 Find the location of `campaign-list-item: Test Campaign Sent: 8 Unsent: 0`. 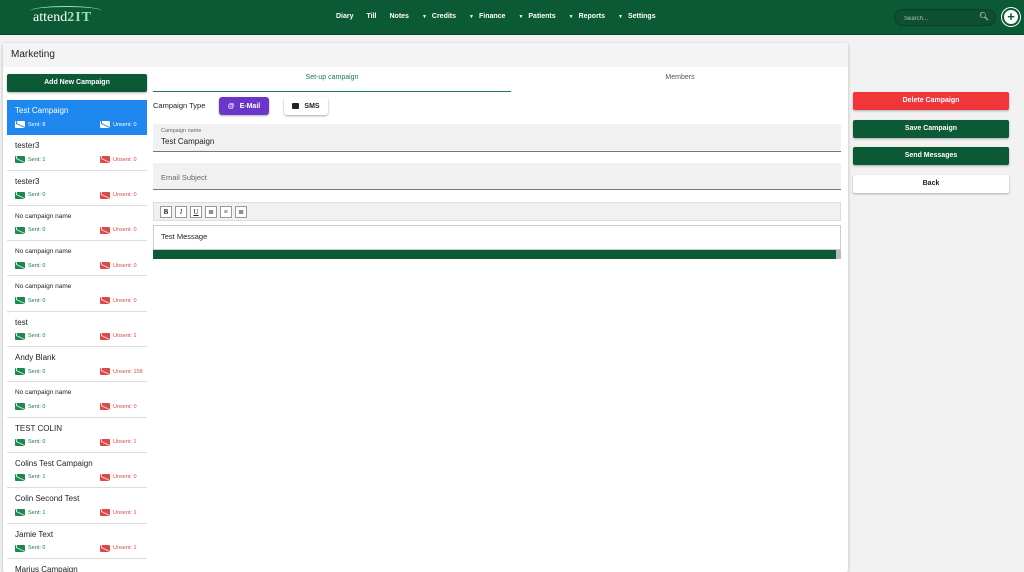

campaign-list-item: Test Campaign Sent: 8 Unsent: 0 is located at coordinates (77, 118).